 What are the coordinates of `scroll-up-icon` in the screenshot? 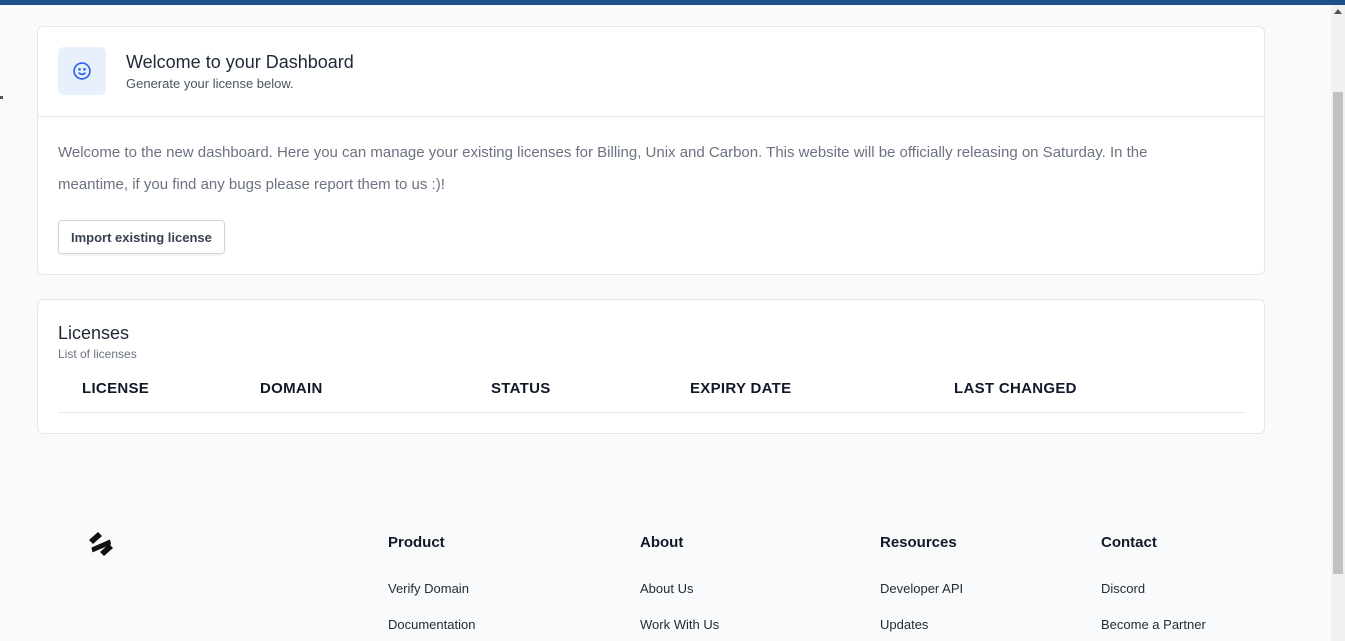 It's located at (1338, 11).